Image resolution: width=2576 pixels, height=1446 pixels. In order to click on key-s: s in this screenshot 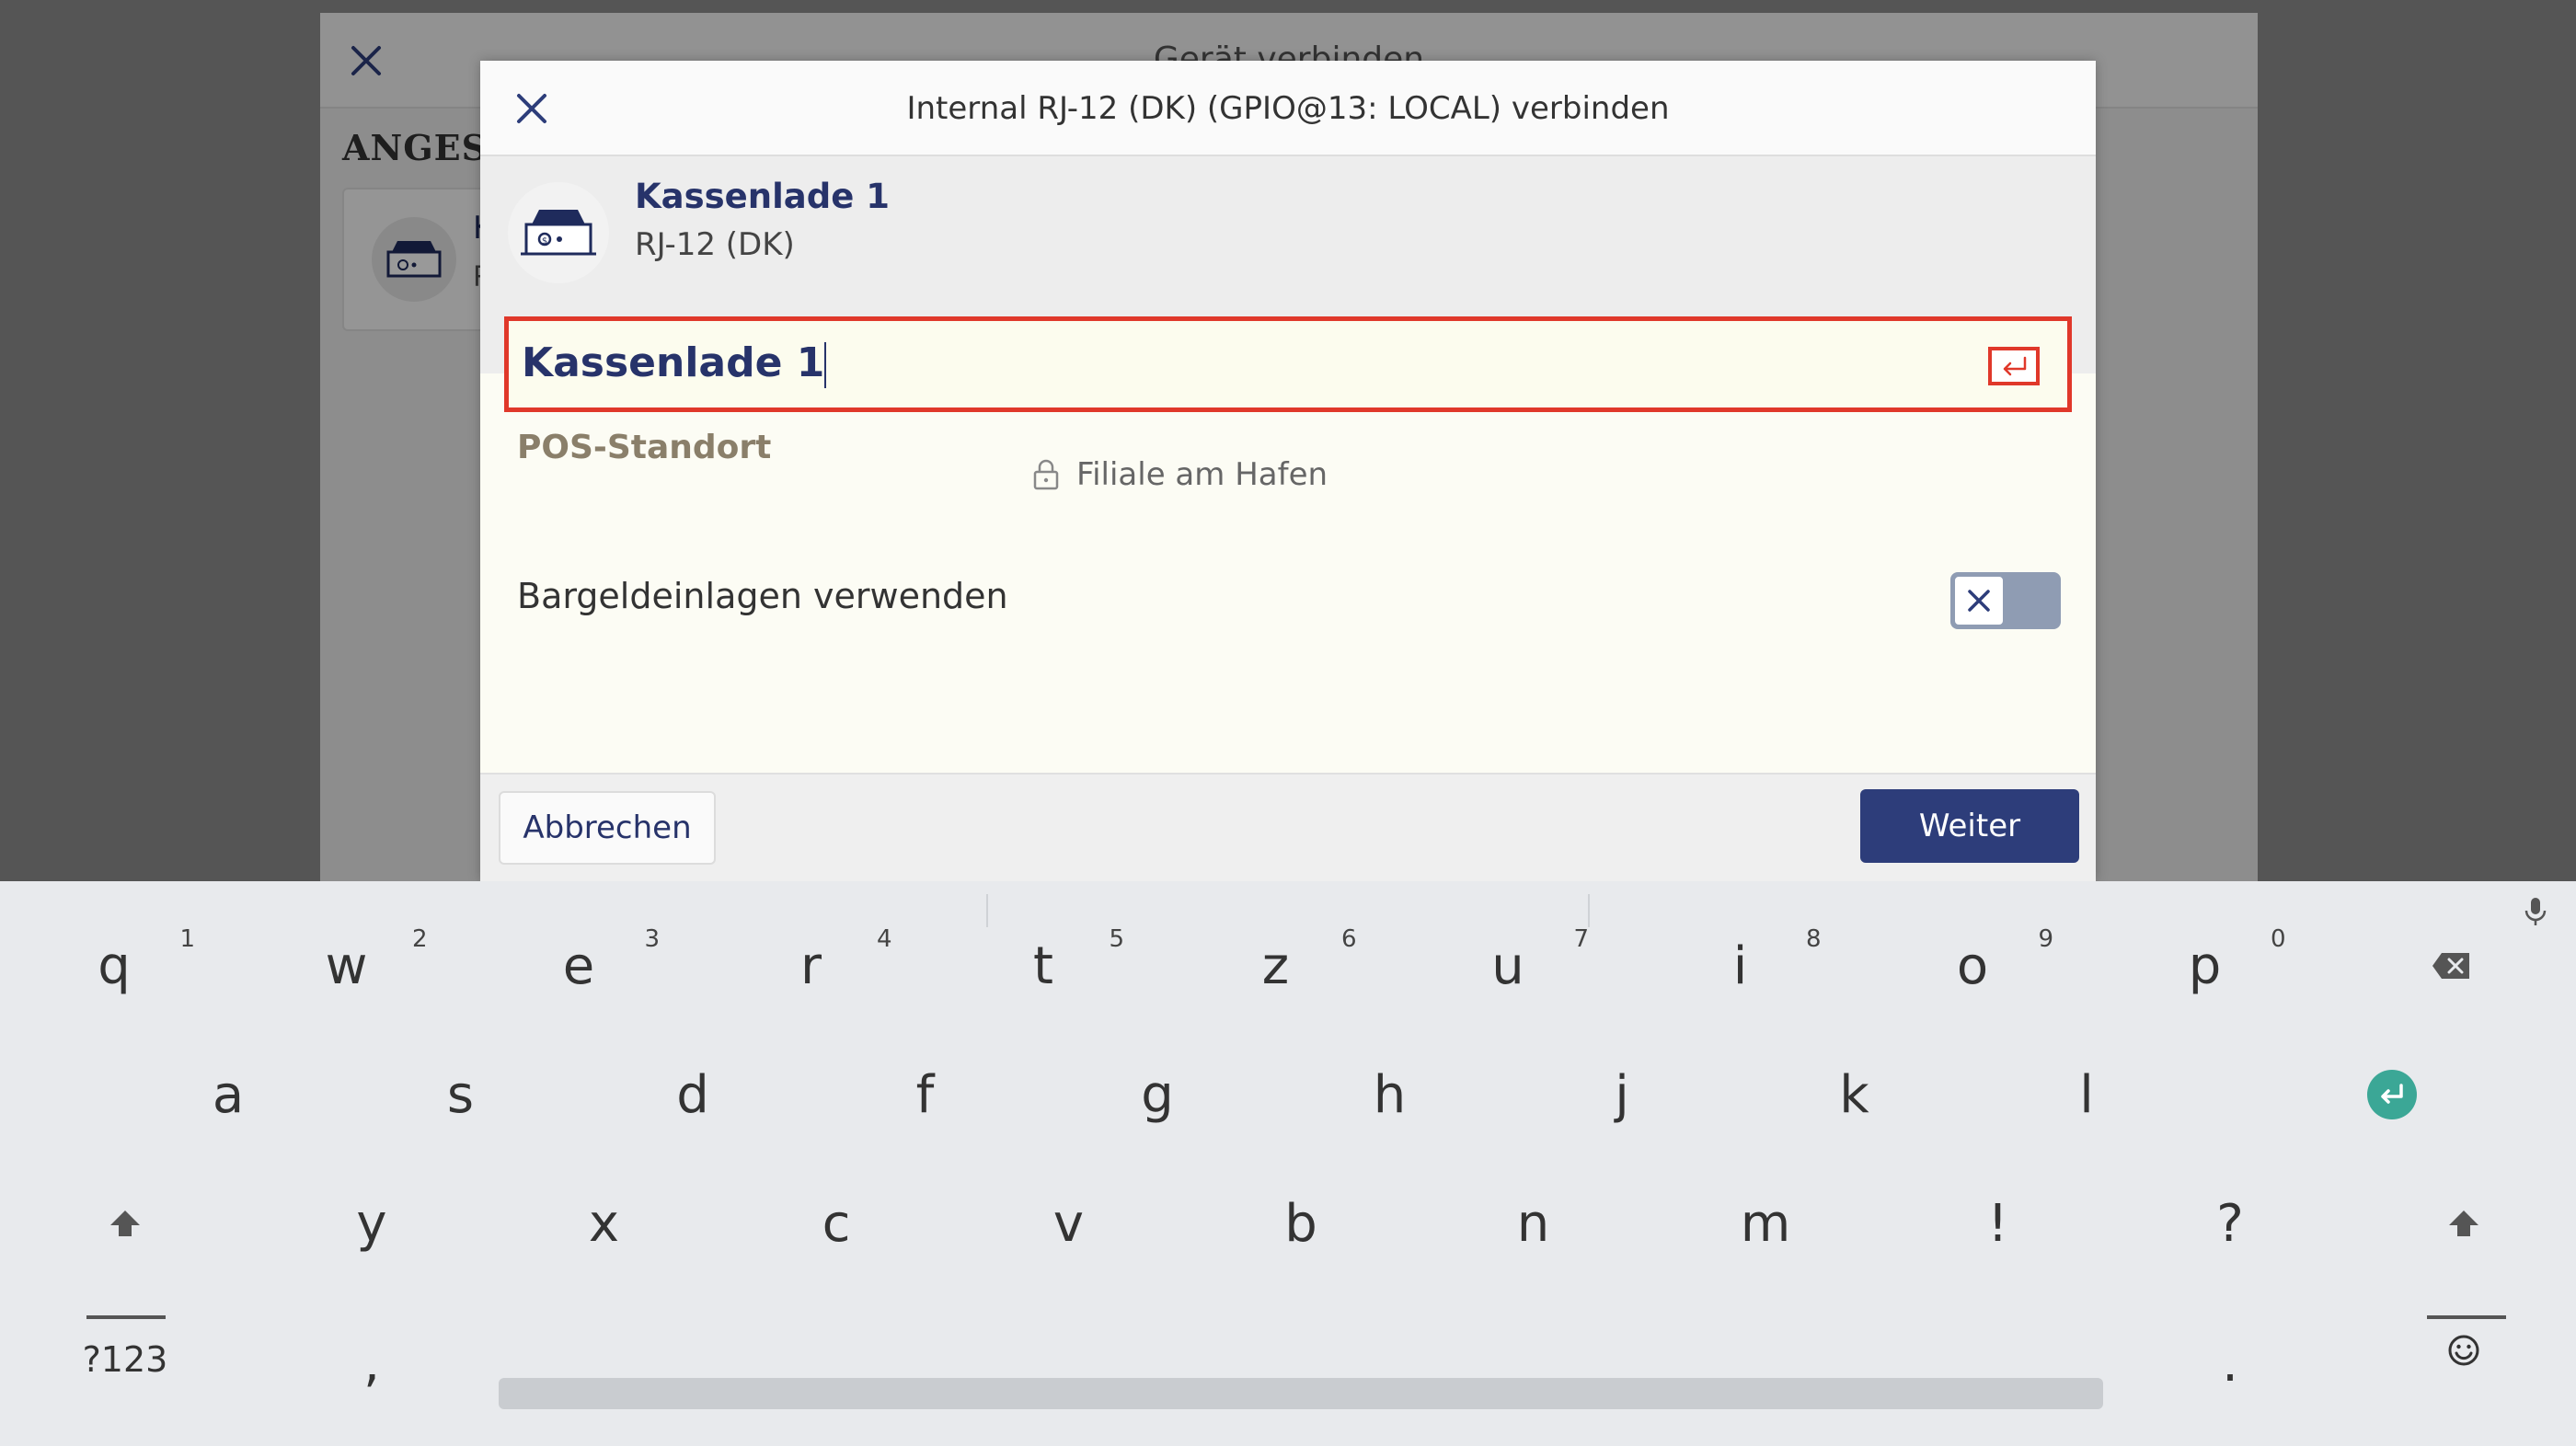, I will do `click(461, 1094)`.